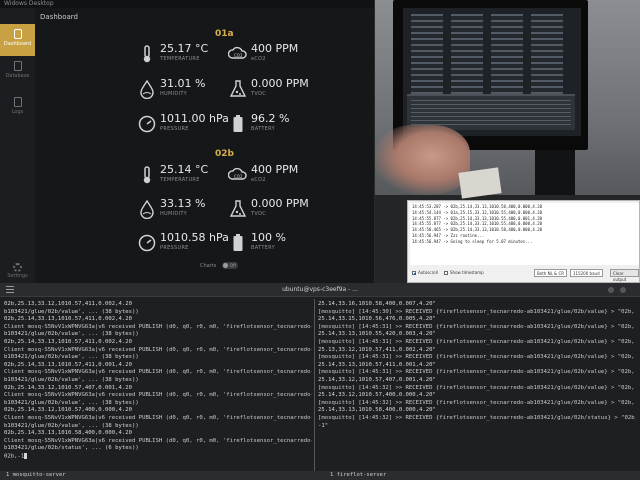  I want to click on dashboard-icon, so click(17, 34).